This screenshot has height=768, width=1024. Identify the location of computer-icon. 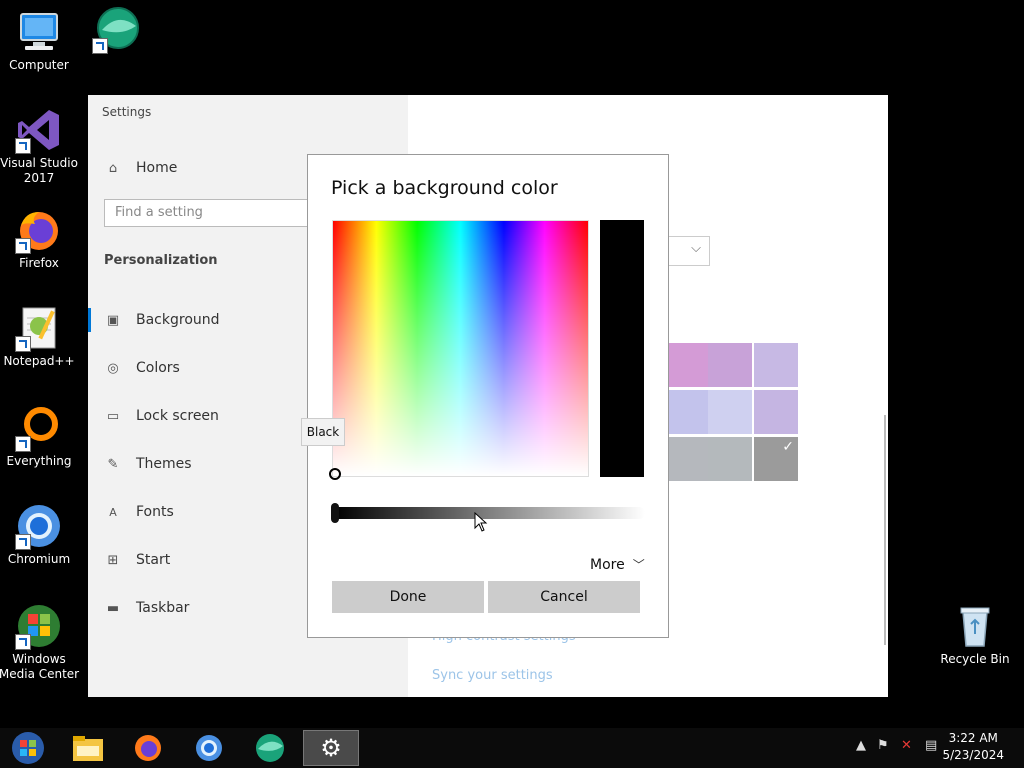
(39, 32).